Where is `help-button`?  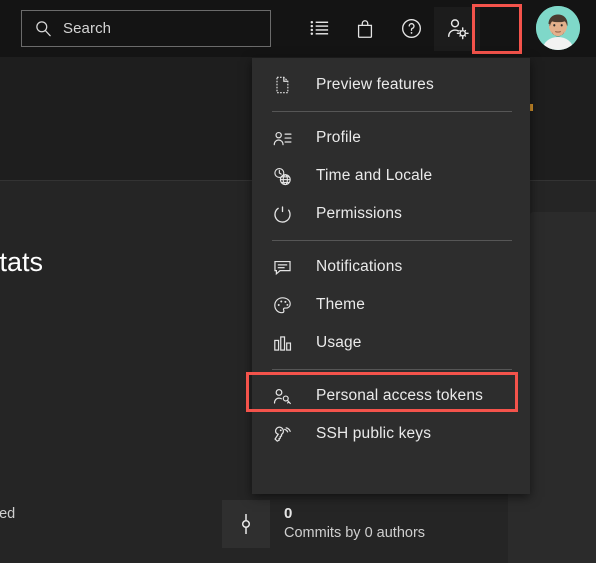 help-button is located at coordinates (411, 29).